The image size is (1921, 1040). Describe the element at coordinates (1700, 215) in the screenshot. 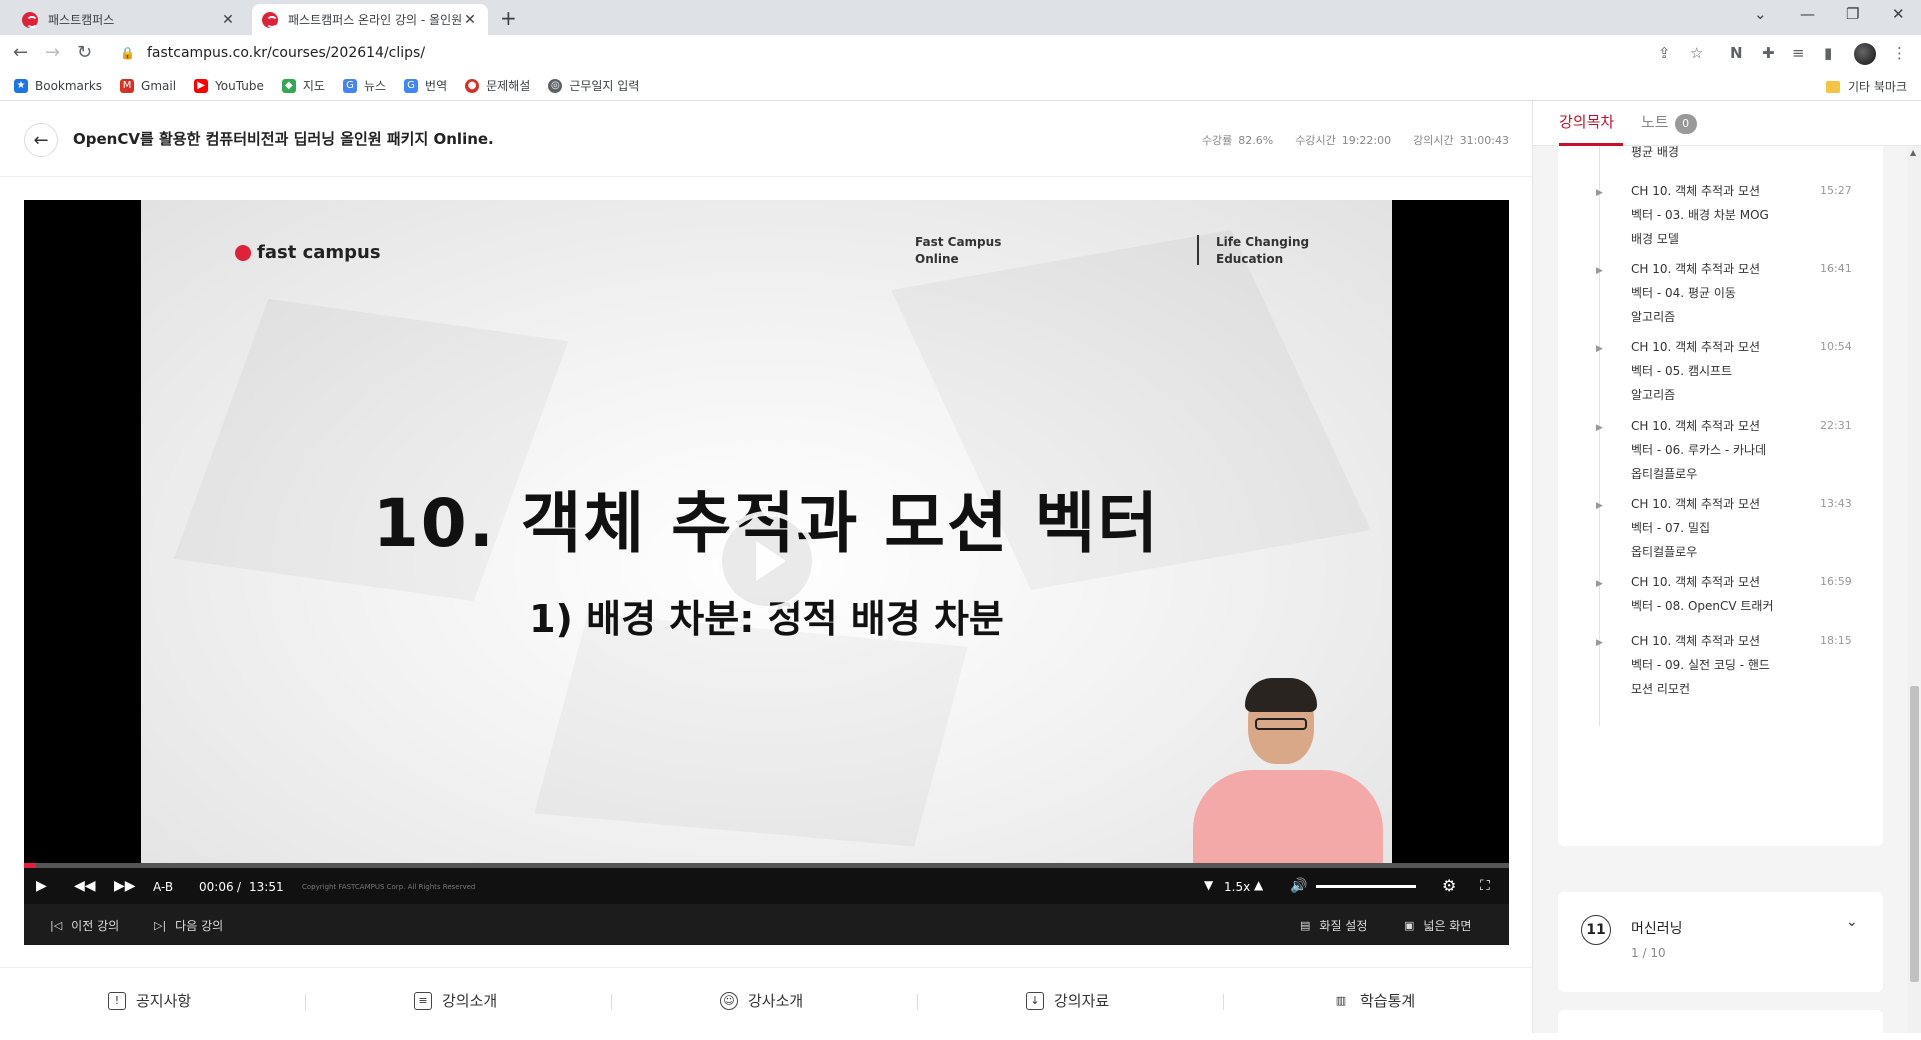

I see `clip-title: CH 10. 객체 추적과 모션 벡터 - 03. 배경 차분 MOG 배경 모델` at that location.